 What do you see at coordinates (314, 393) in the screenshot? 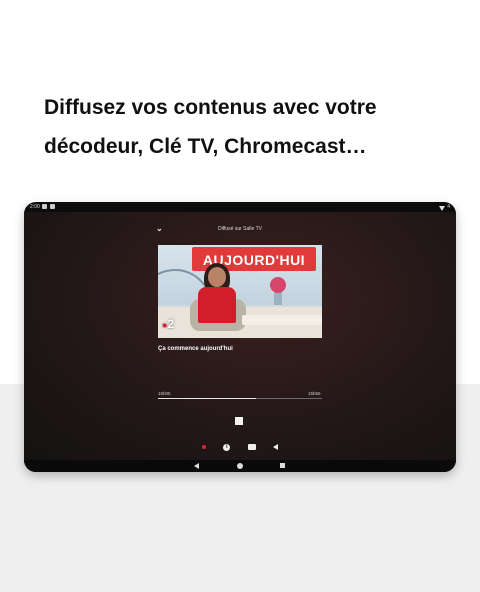
I see `time-end: 15h55` at bounding box center [314, 393].